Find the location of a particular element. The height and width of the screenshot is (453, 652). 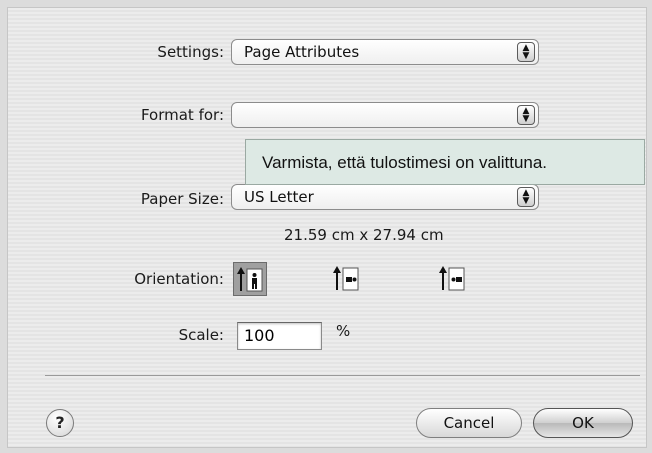

scale-input: 100 is located at coordinates (279, 336).